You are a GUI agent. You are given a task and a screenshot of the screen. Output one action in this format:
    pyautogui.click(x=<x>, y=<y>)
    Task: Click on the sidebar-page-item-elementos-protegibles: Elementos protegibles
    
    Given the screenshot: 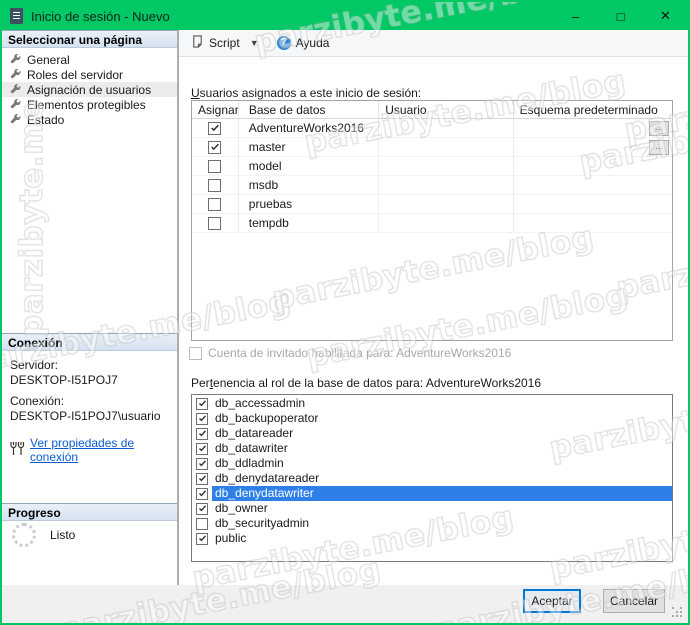 What is the action you would take?
    pyautogui.click(x=89, y=104)
    